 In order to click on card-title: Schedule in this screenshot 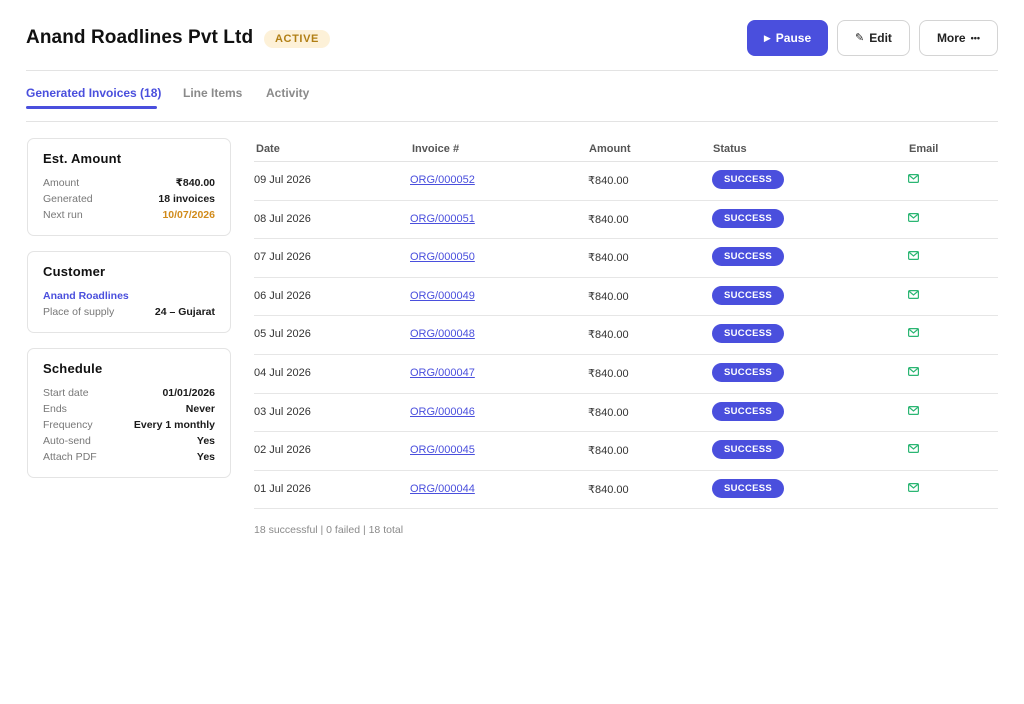, I will do `click(73, 368)`.